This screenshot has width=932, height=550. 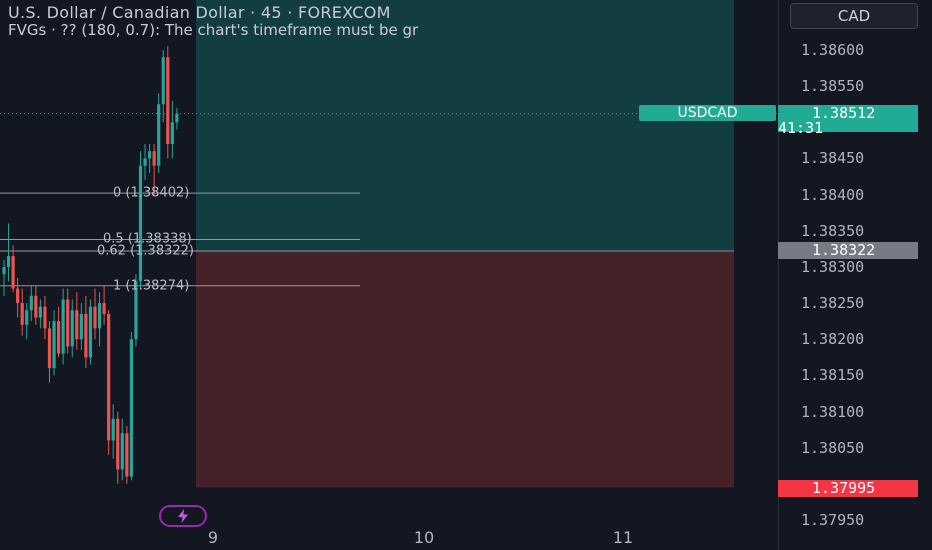 What do you see at coordinates (848, 488) in the screenshot?
I see `stop-price-badge: 1.37995` at bounding box center [848, 488].